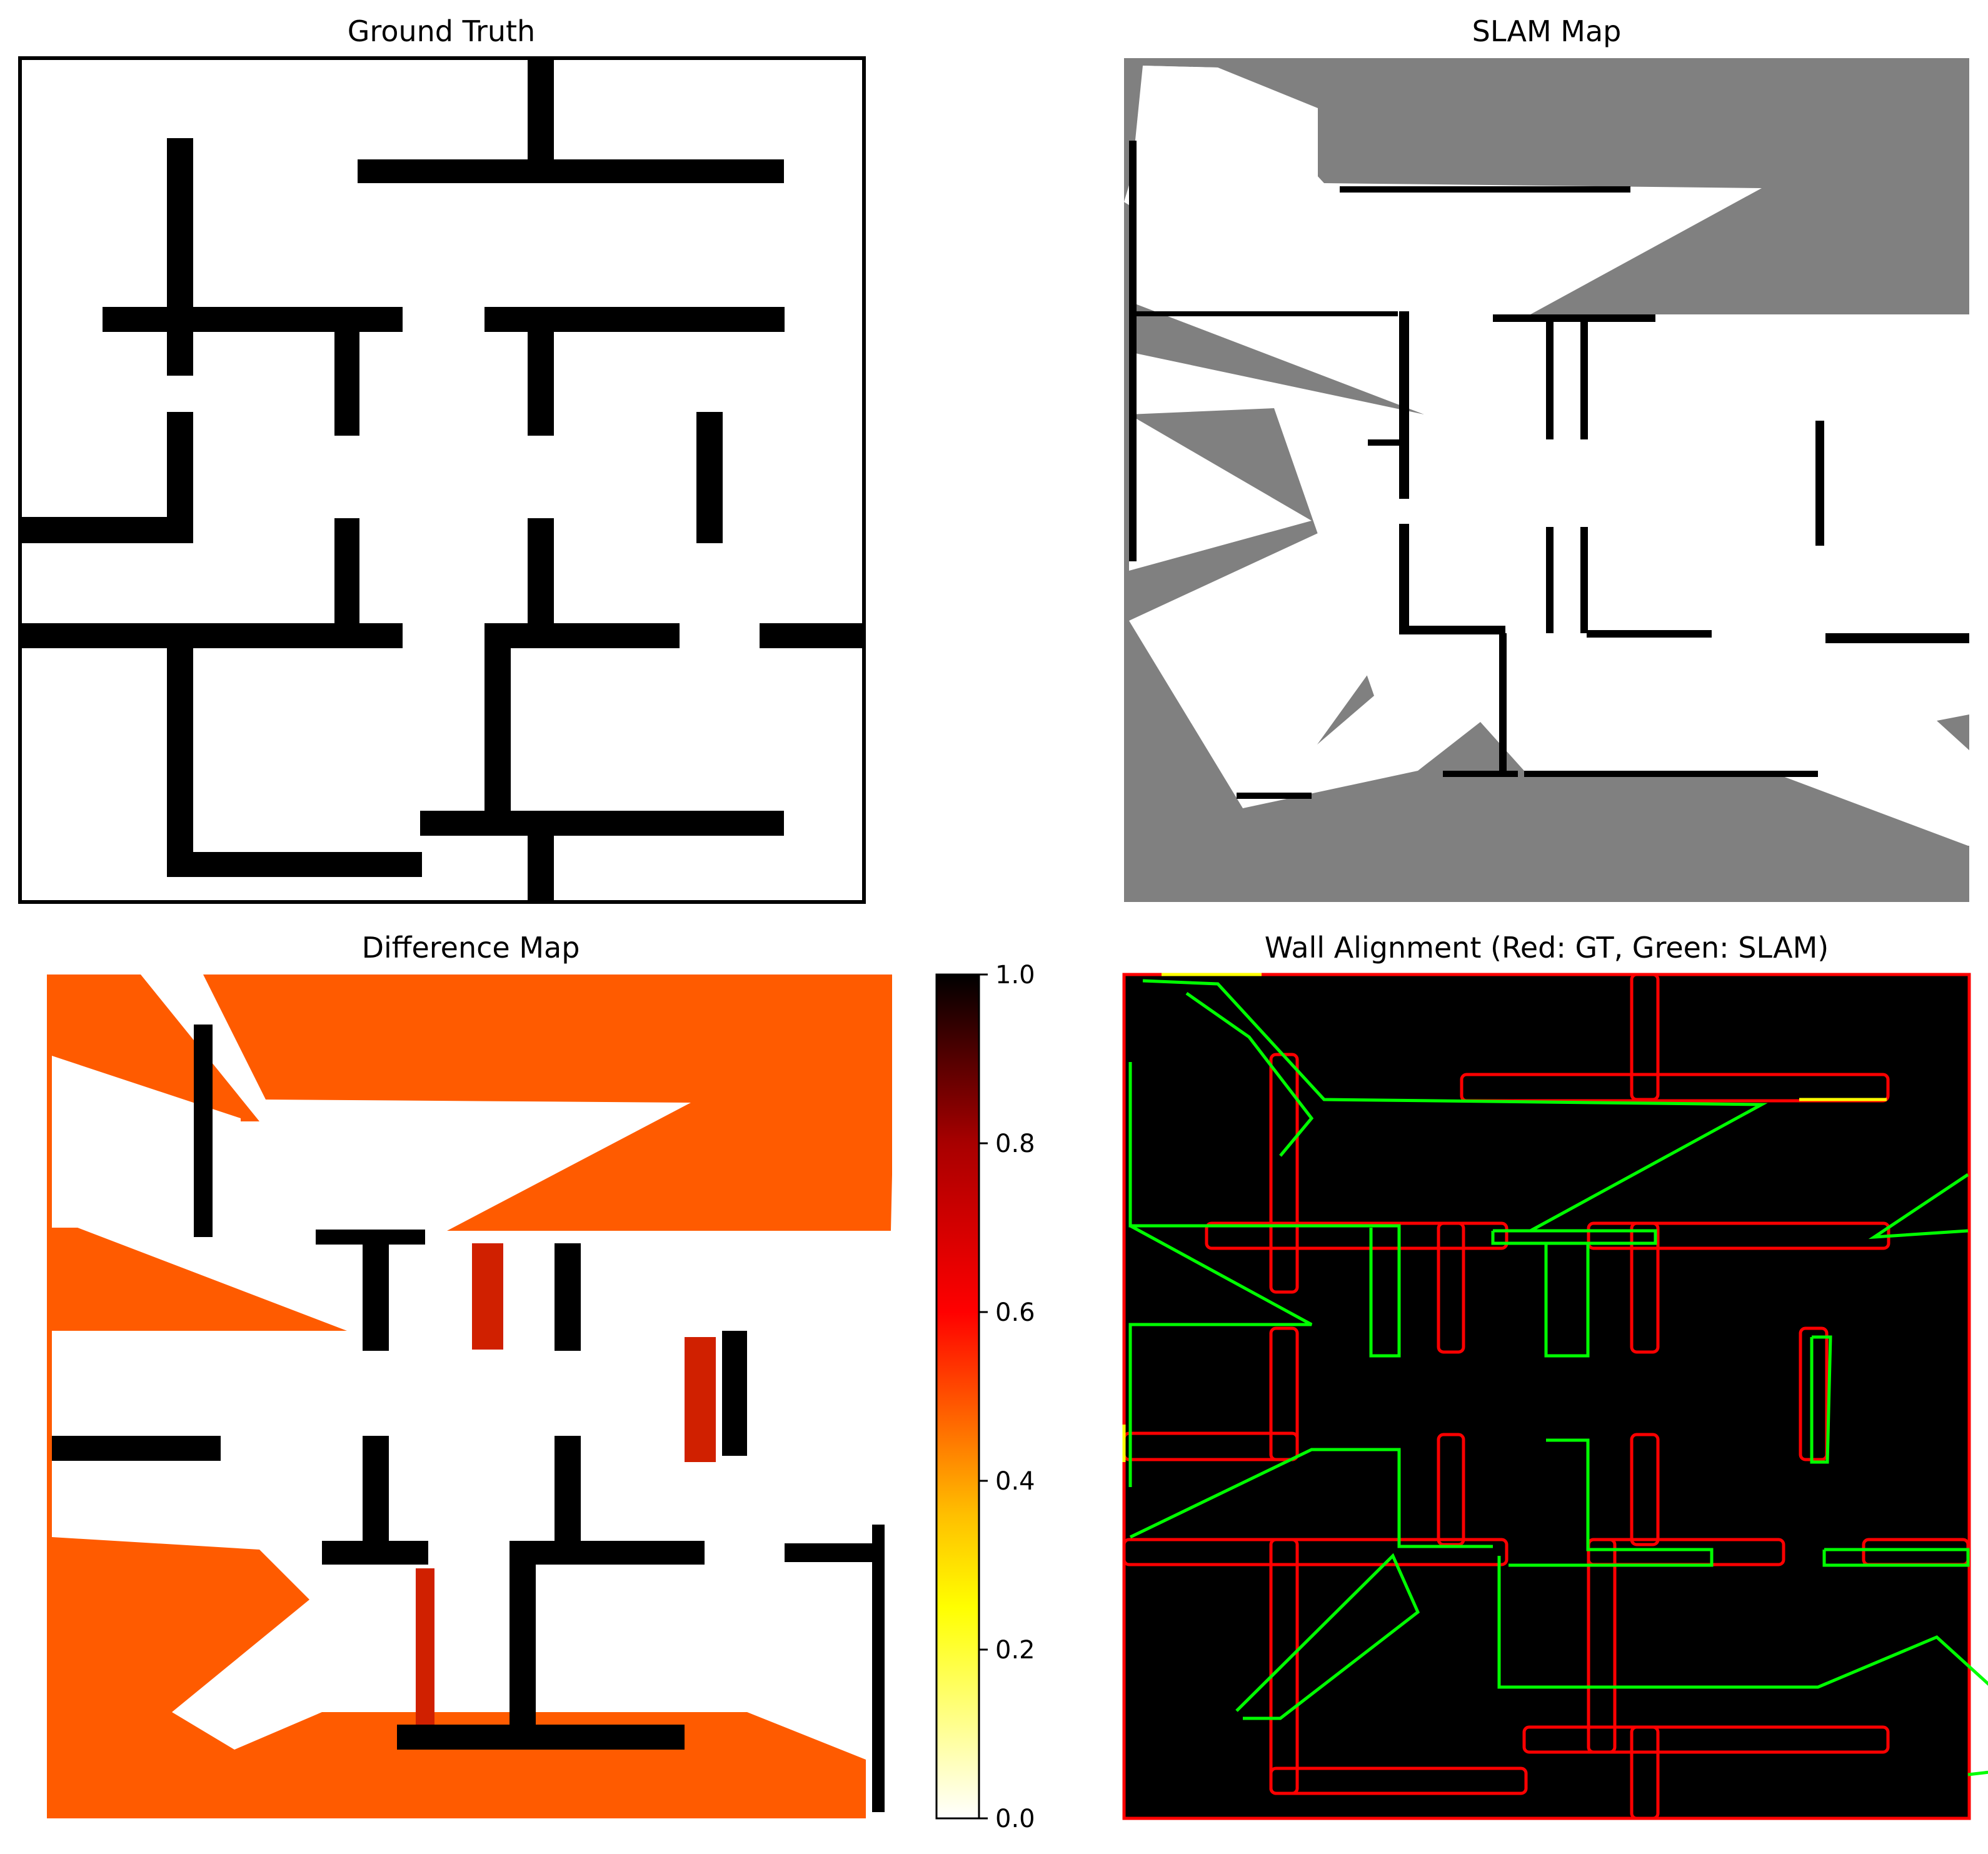 This screenshot has width=1988, height=1854. Describe the element at coordinates (1547, 948) in the screenshot. I see `panel-title-wall-alignment: Wall Alignment (Red: GT, Green: SLAM)` at that location.